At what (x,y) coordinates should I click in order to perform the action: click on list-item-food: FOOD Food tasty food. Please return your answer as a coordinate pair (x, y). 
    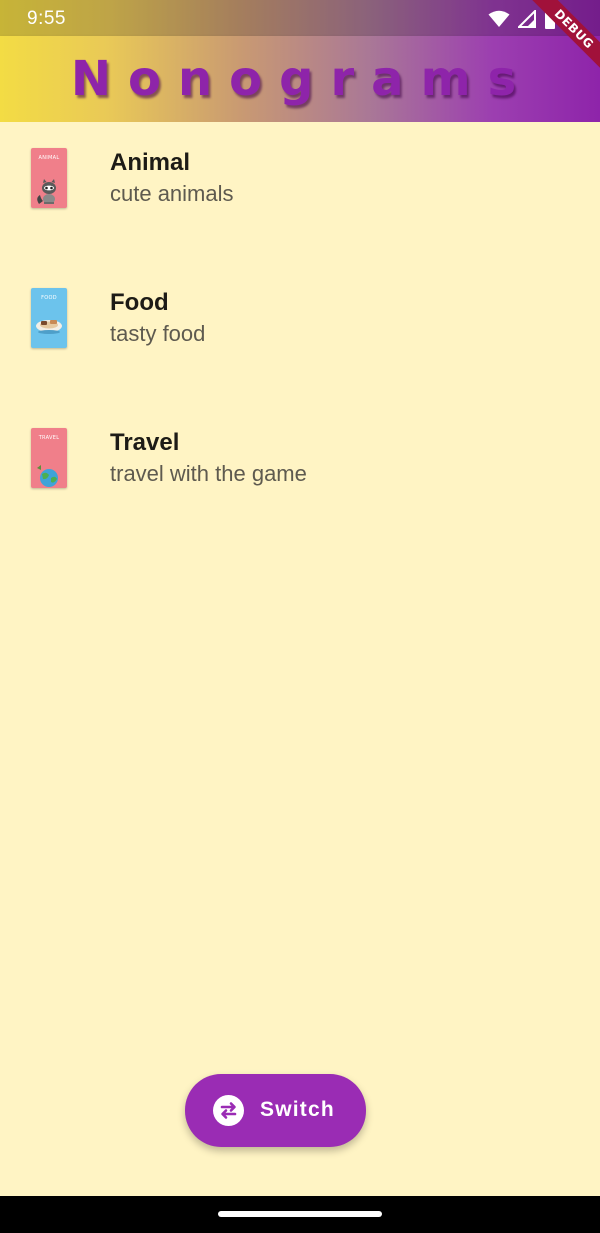
    Looking at the image, I should click on (300, 332).